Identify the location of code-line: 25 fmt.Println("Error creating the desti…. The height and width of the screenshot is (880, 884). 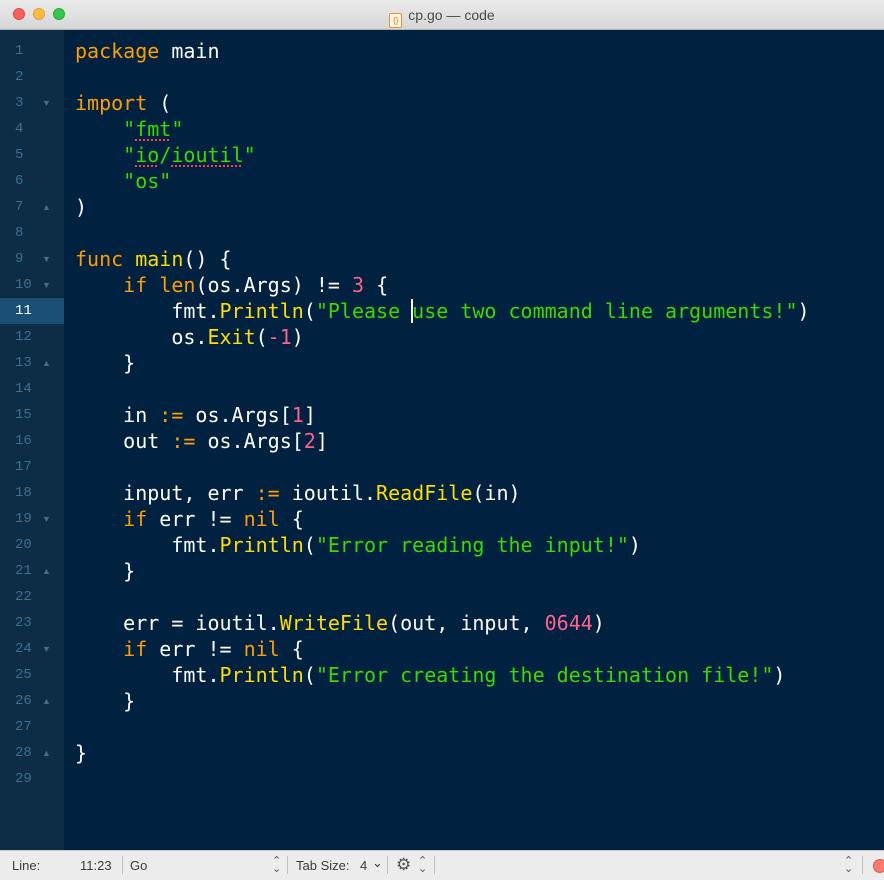
(442, 675).